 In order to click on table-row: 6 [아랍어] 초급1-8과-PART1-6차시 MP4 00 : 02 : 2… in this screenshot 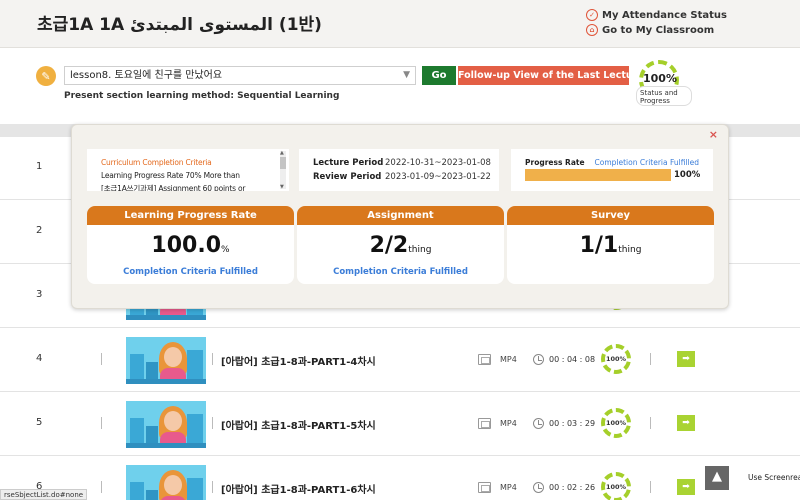, I will do `click(400, 478)`.